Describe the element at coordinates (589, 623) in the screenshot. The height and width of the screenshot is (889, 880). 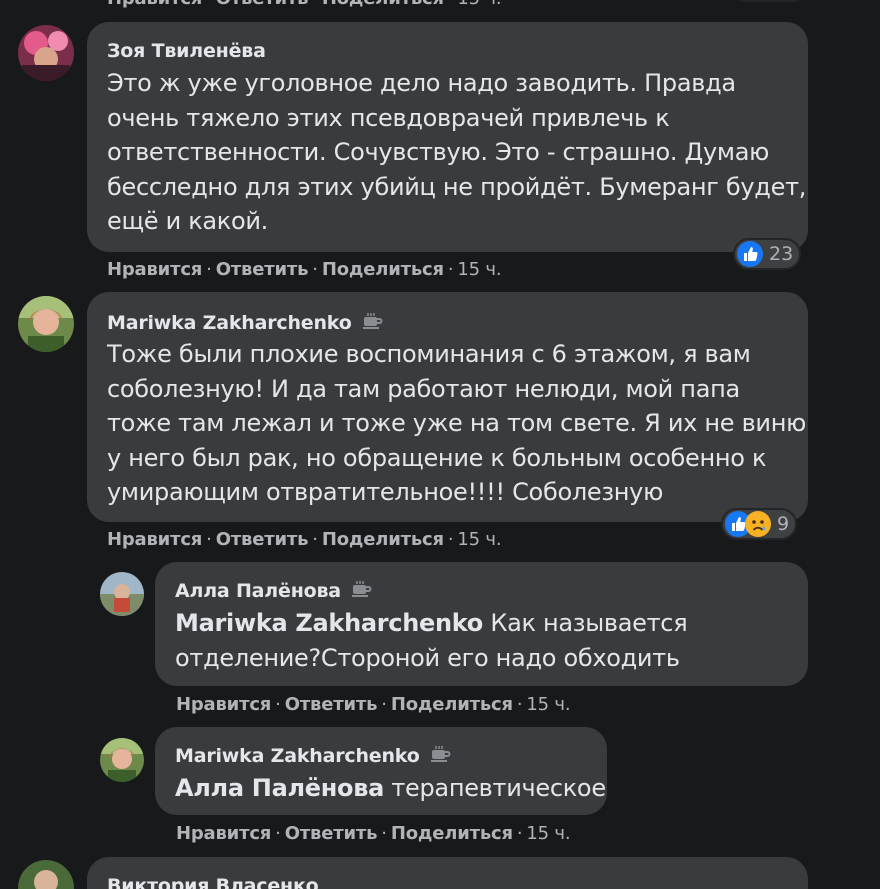
I see `reply-line-text: Как называется` at that location.